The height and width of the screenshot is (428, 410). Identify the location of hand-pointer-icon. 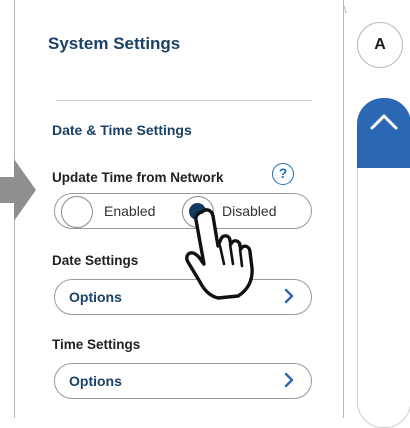
(219, 254).